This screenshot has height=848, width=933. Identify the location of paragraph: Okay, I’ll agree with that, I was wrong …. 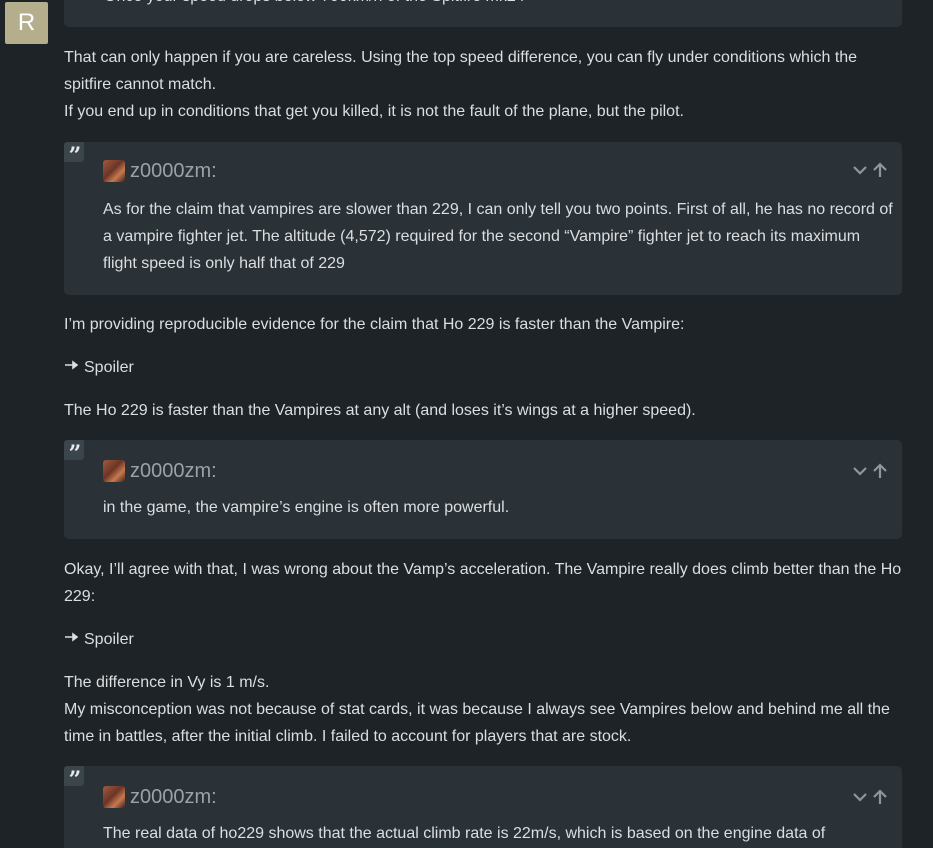
(483, 583).